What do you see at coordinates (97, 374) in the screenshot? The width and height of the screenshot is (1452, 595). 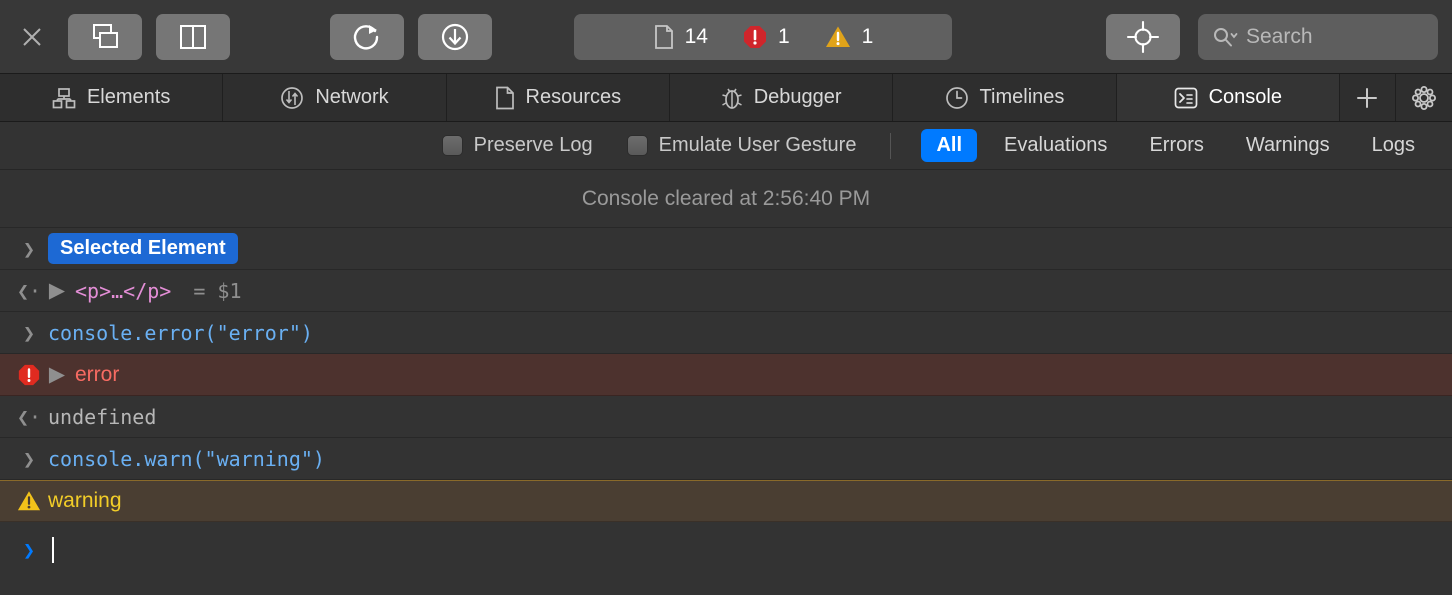 I see `error-message-text: error` at bounding box center [97, 374].